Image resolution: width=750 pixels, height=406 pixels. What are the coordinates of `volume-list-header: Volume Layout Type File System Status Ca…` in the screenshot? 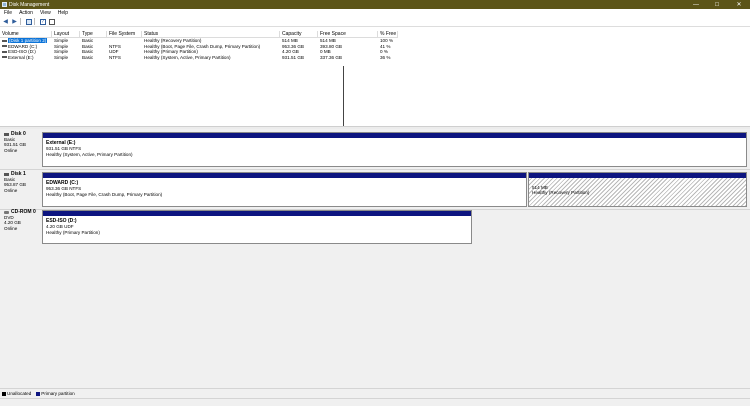 It's located at (199, 34).